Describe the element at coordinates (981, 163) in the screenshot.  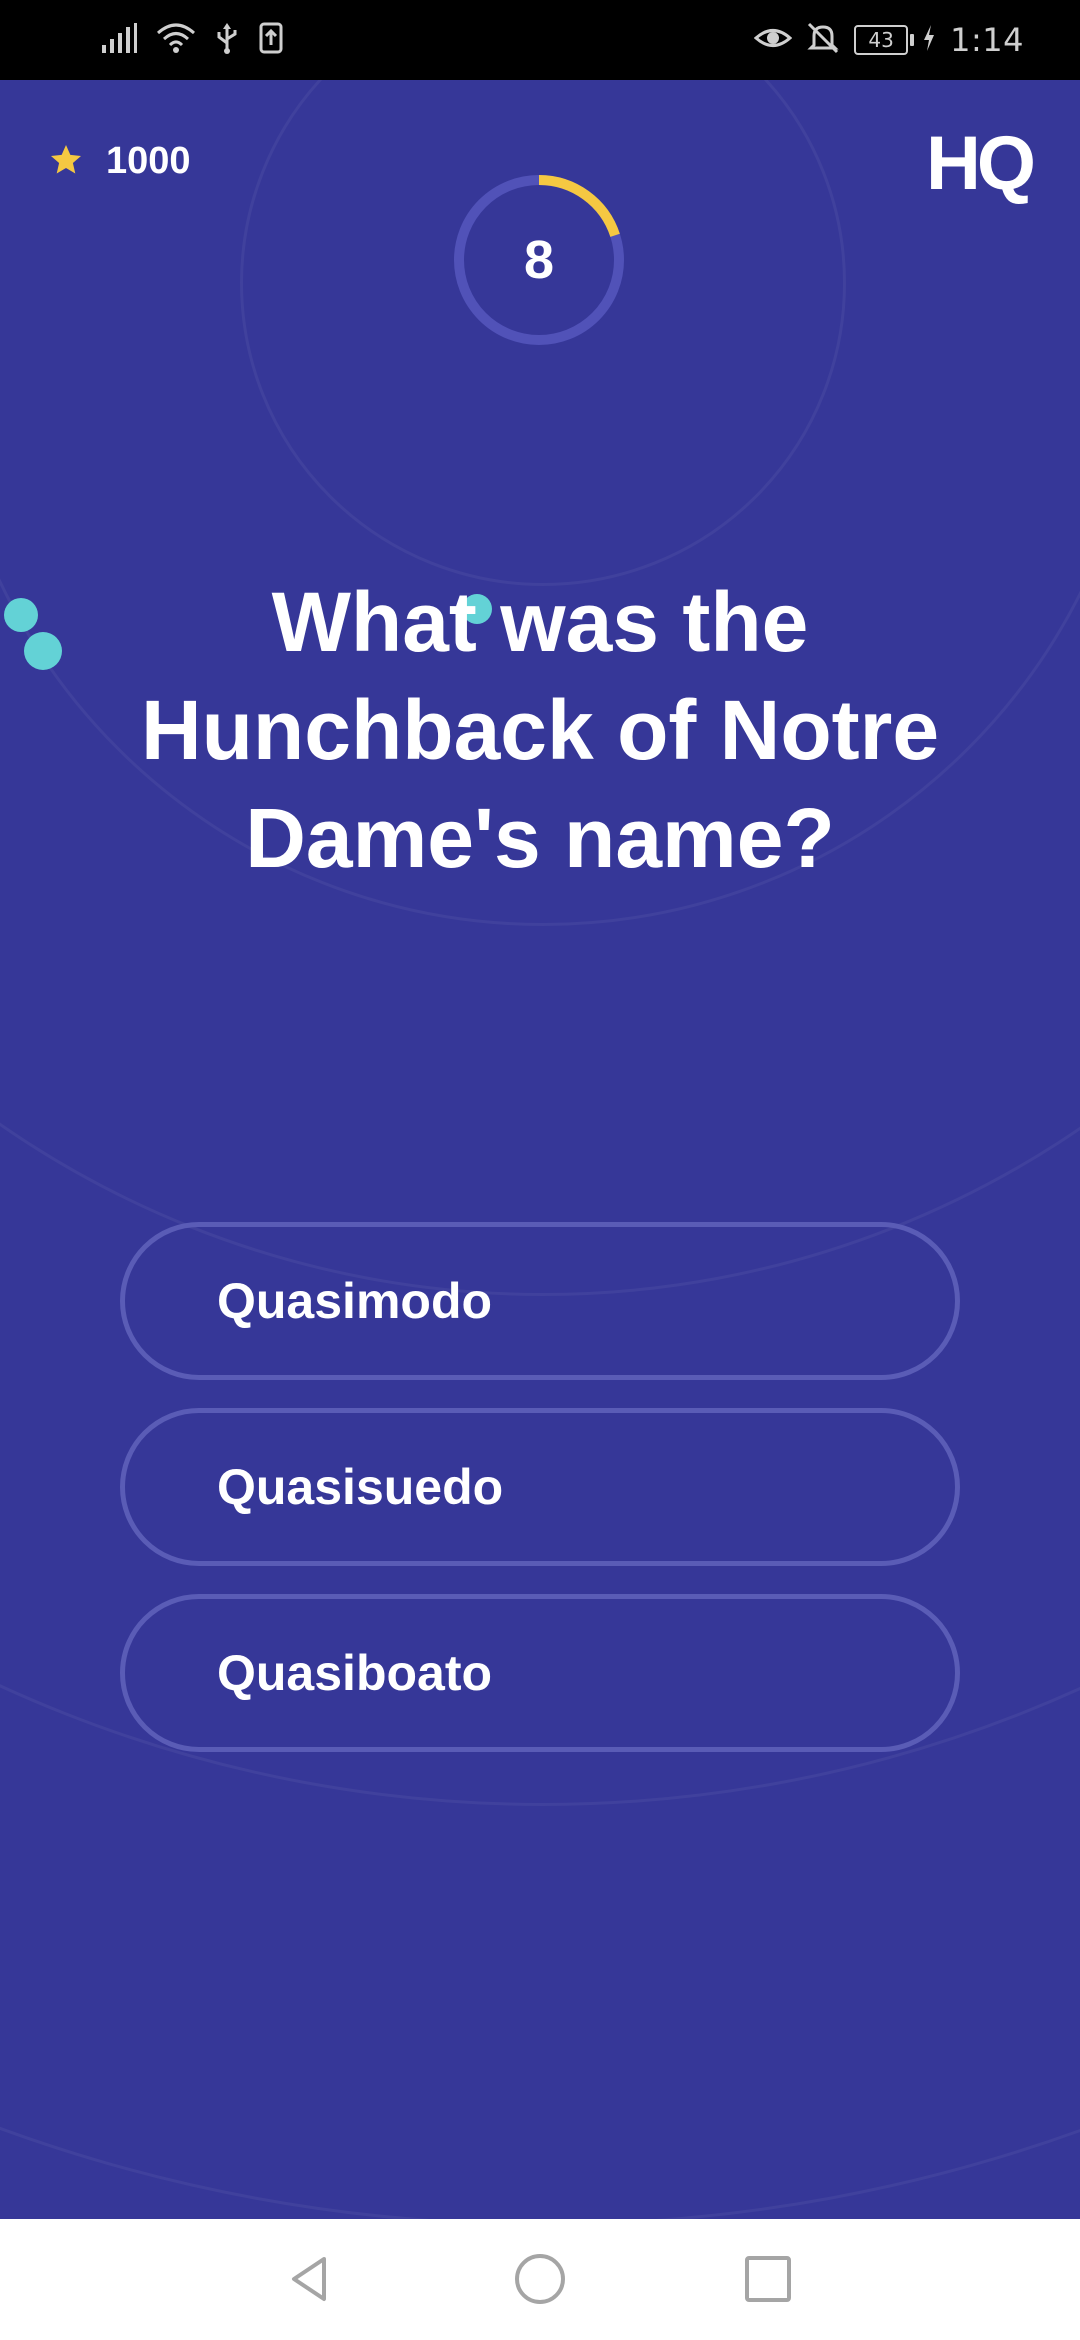
I see `hq-logo: HQ` at that location.